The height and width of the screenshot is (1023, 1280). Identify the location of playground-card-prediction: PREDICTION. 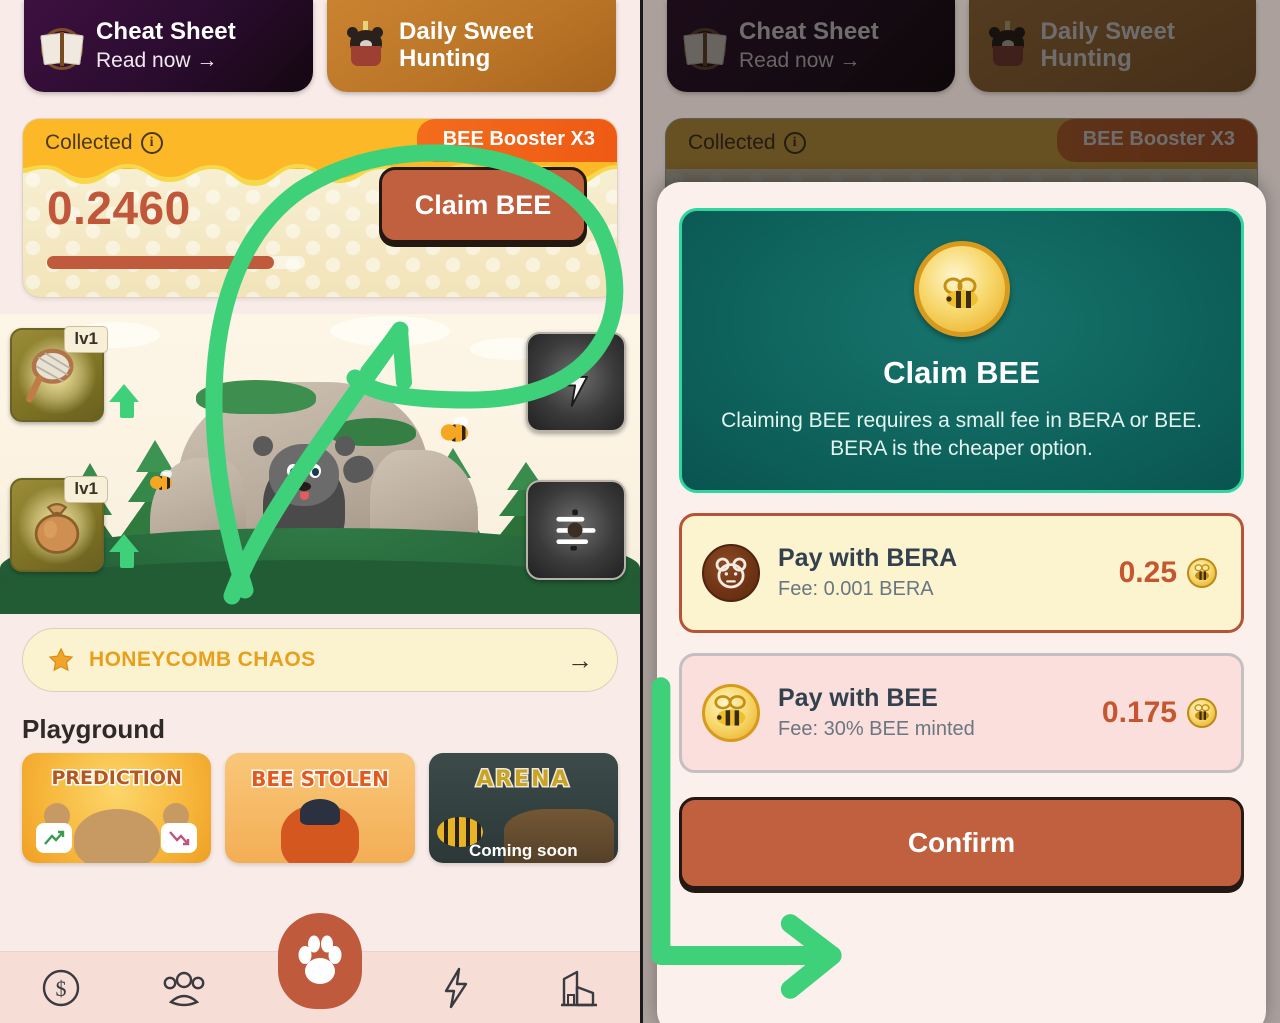
(117, 808).